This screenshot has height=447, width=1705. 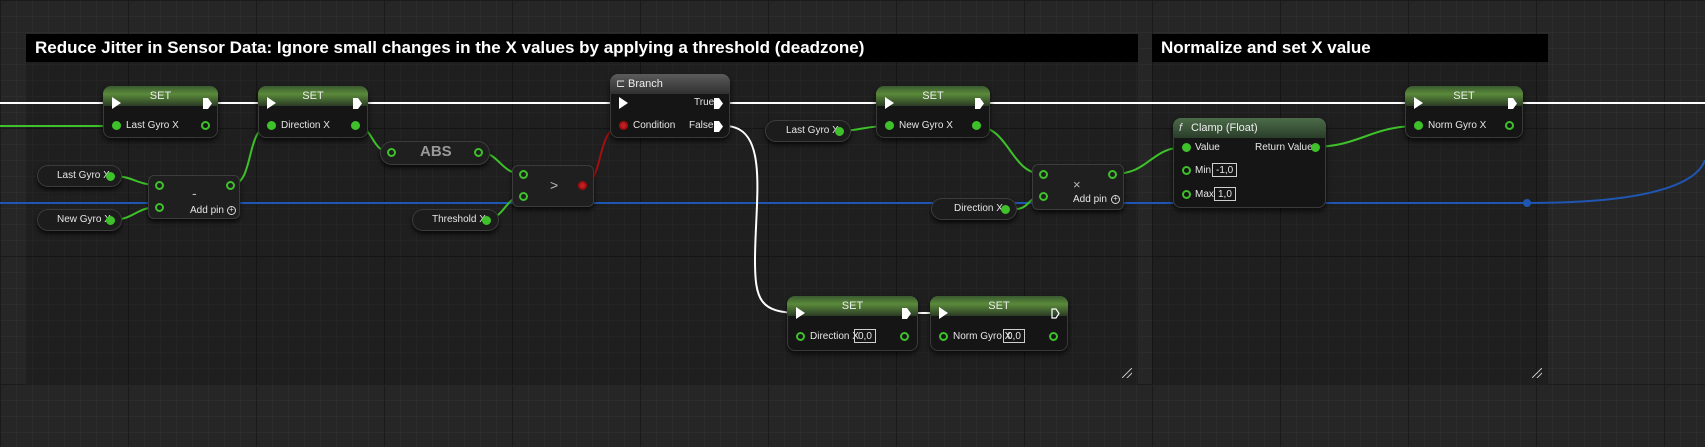 What do you see at coordinates (1186, 170) in the screenshot?
I see `min-input-pin` at bounding box center [1186, 170].